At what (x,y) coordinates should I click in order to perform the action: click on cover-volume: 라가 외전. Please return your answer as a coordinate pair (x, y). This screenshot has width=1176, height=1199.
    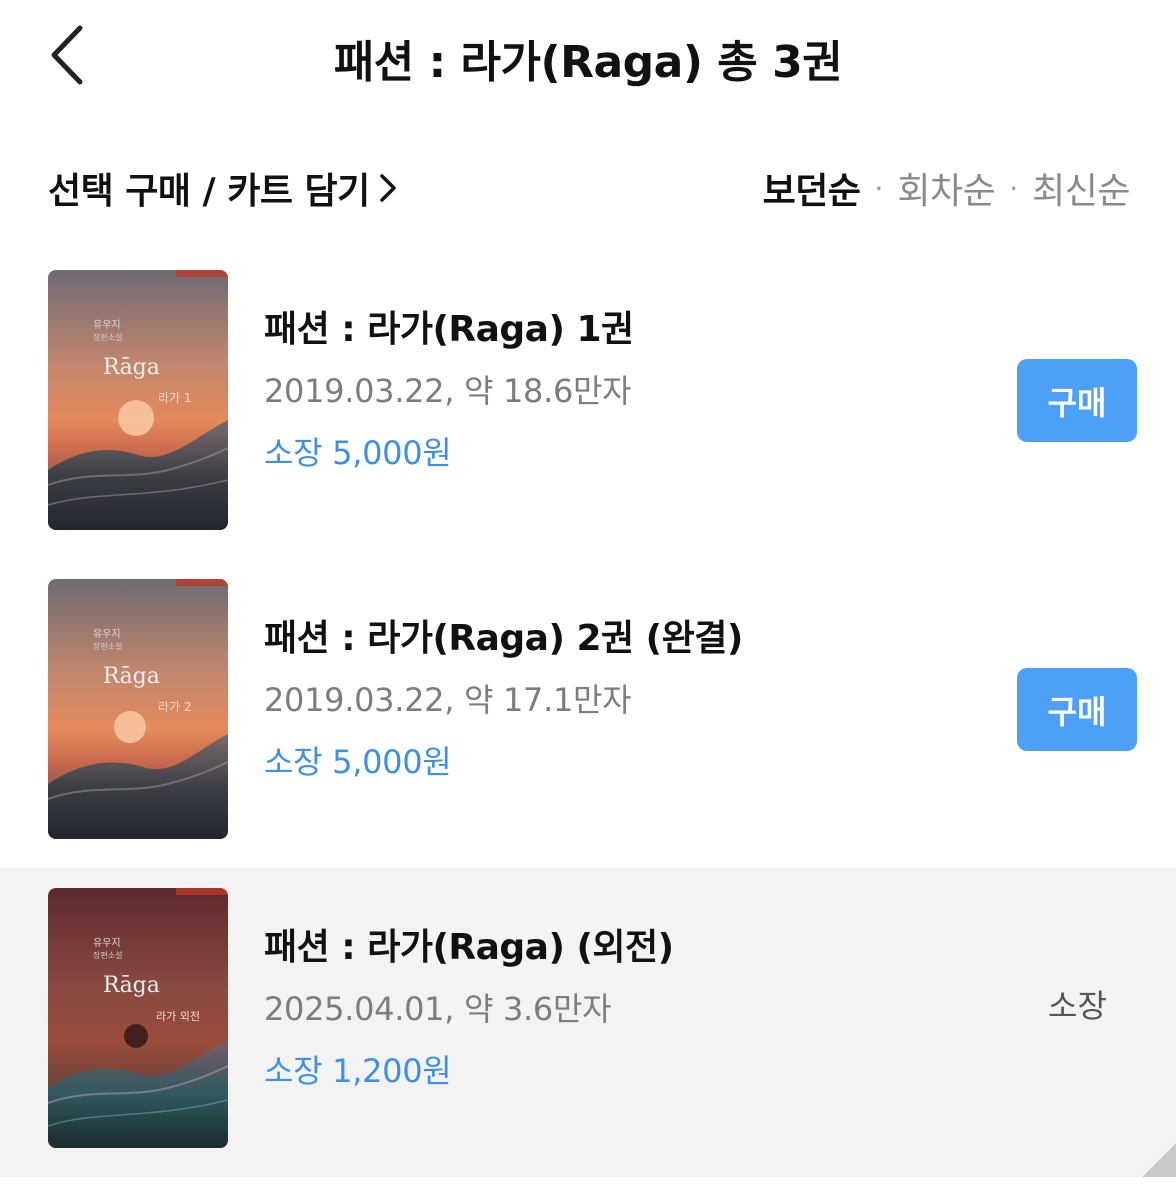
    Looking at the image, I should click on (178, 1016).